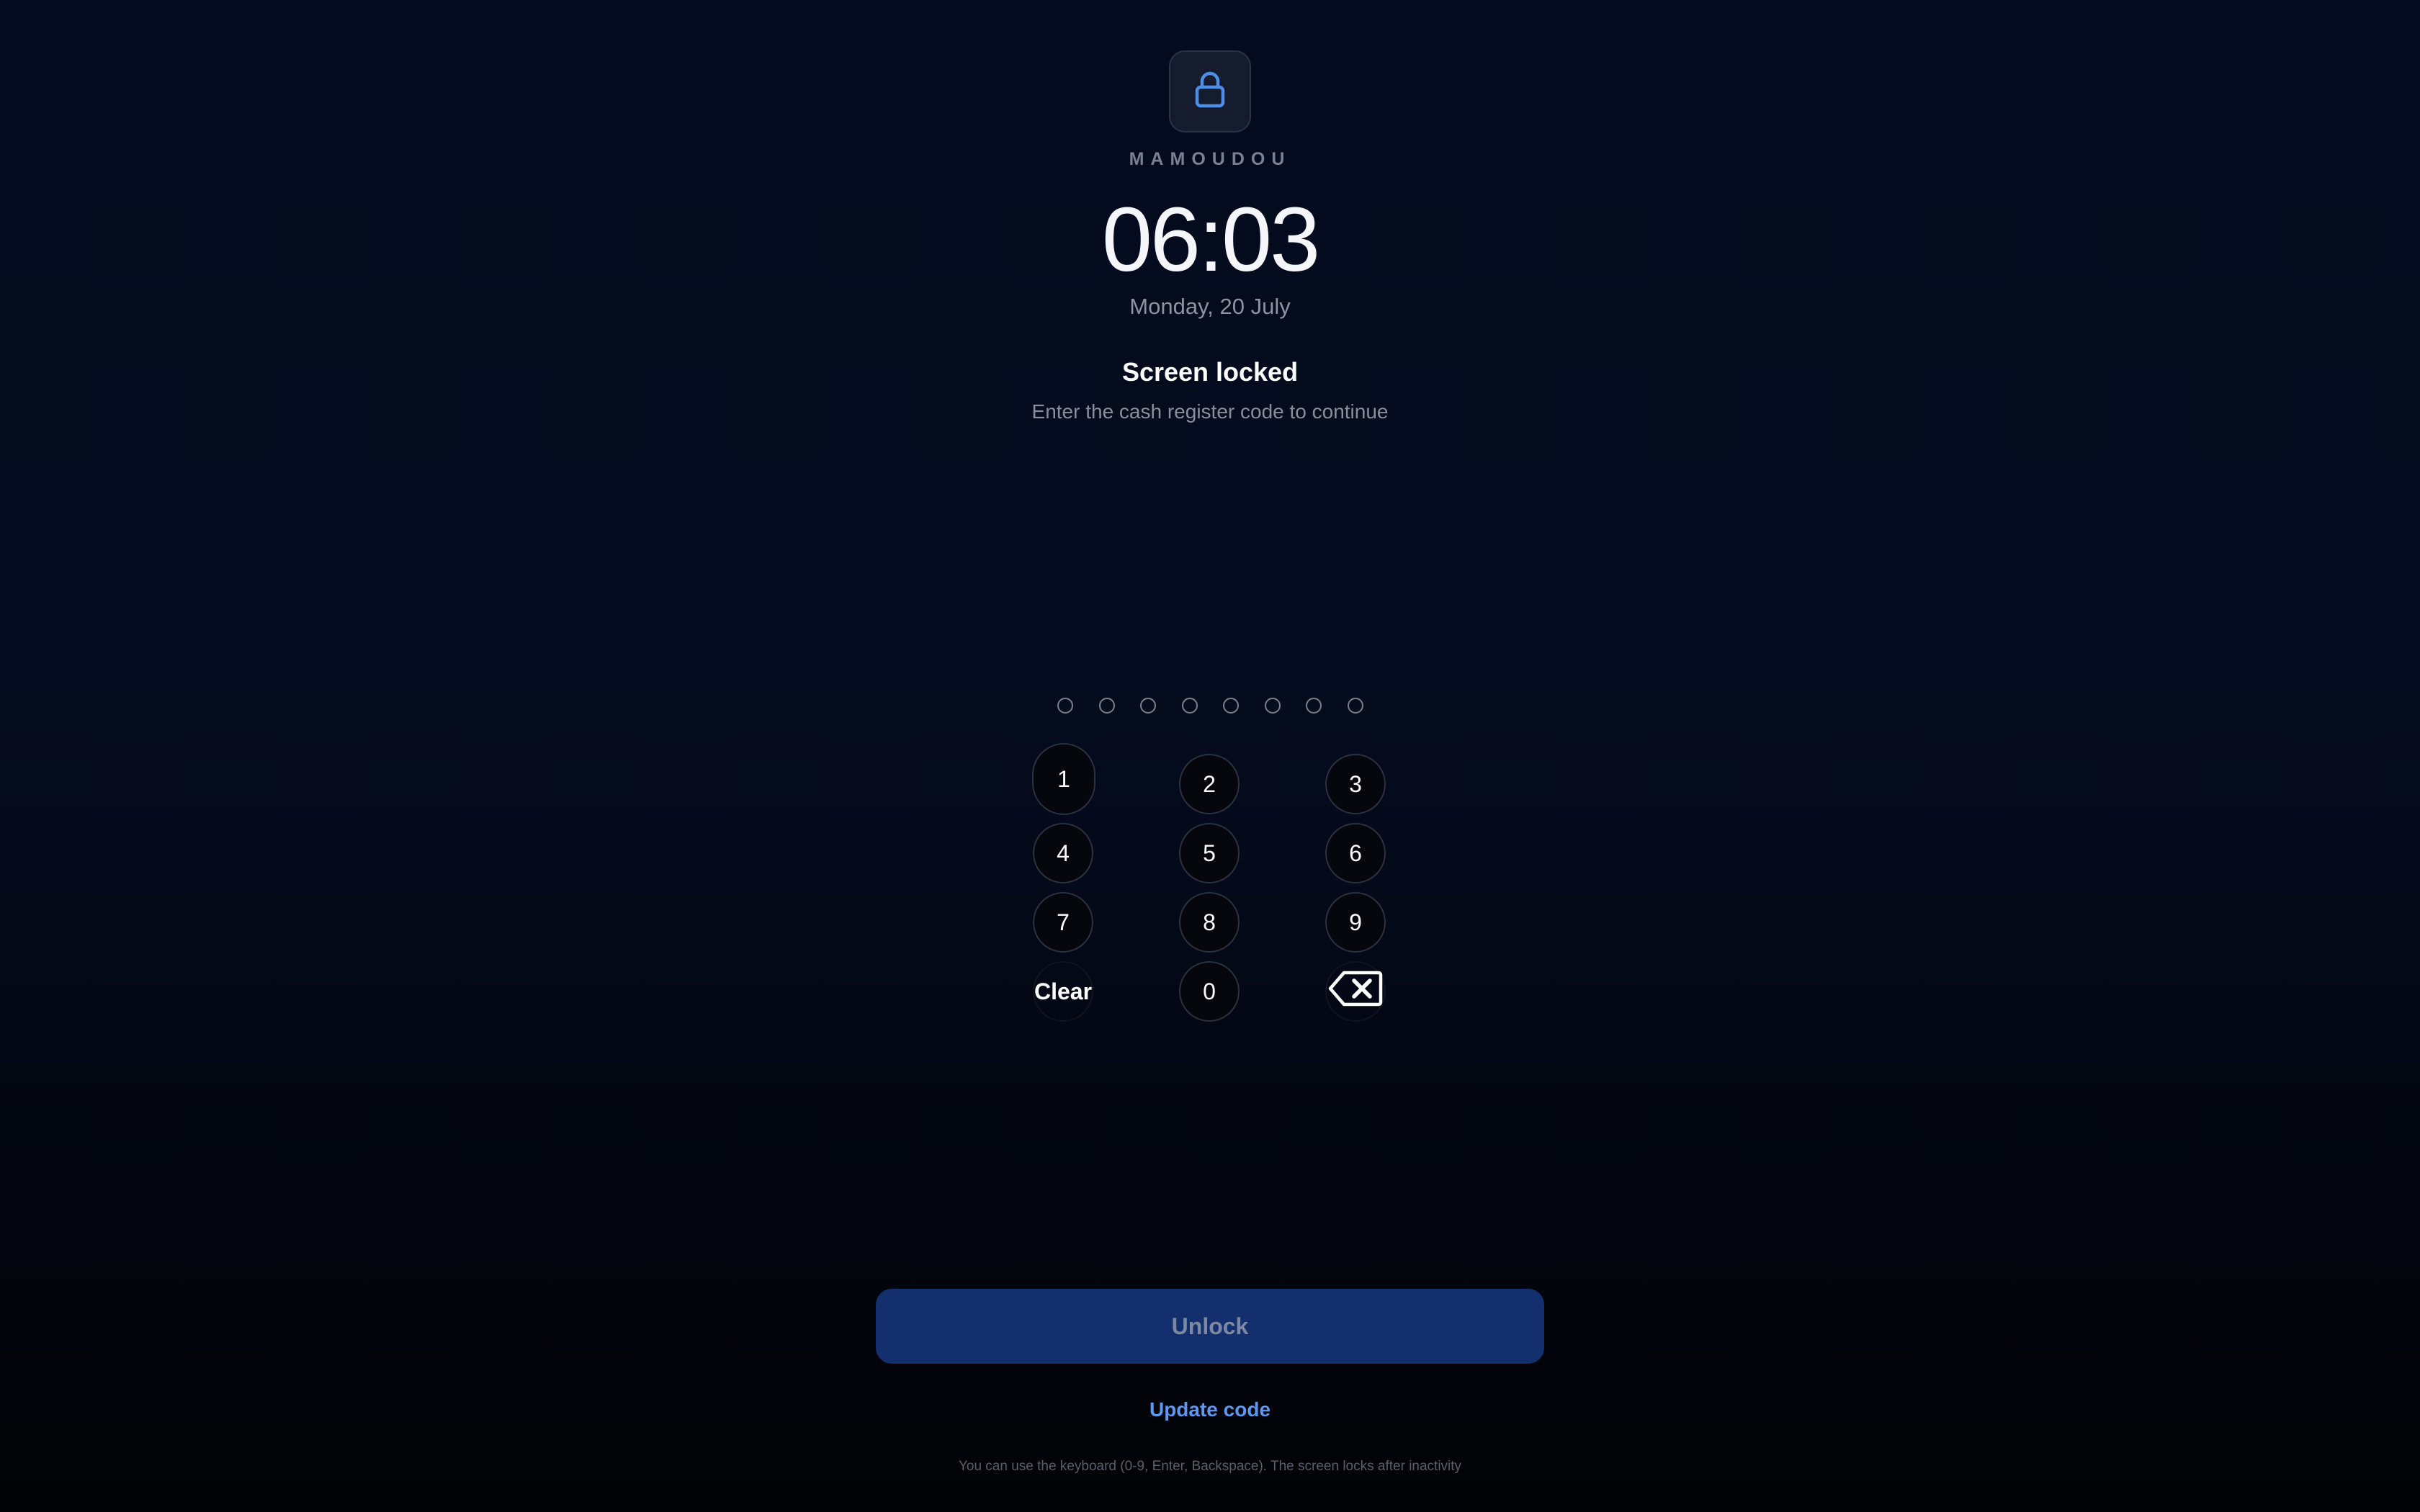  What do you see at coordinates (1210, 239) in the screenshot?
I see `clock-time: 06:03` at bounding box center [1210, 239].